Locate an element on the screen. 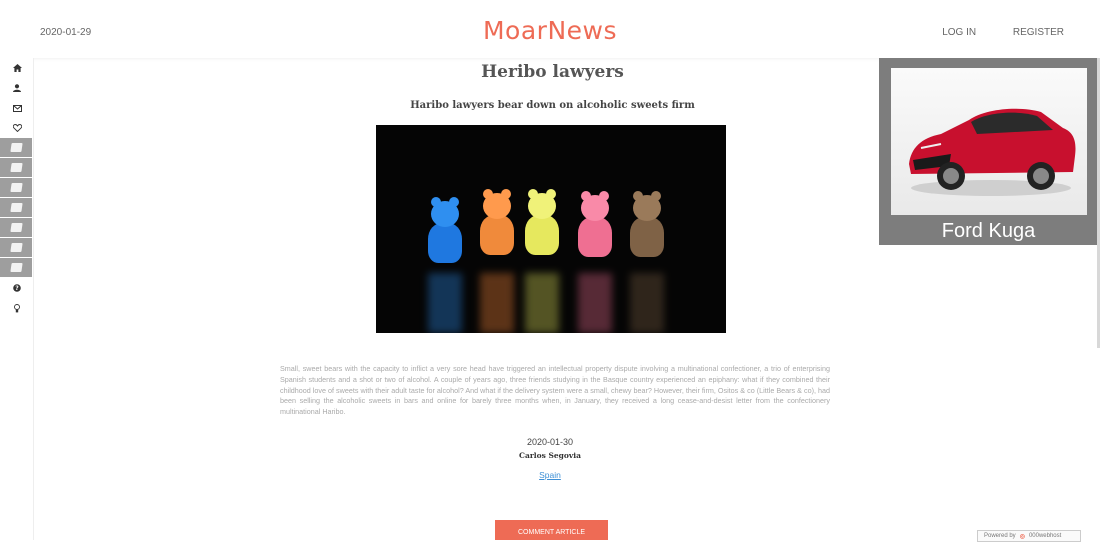  host-name: 000webhost is located at coordinates (1045, 536).